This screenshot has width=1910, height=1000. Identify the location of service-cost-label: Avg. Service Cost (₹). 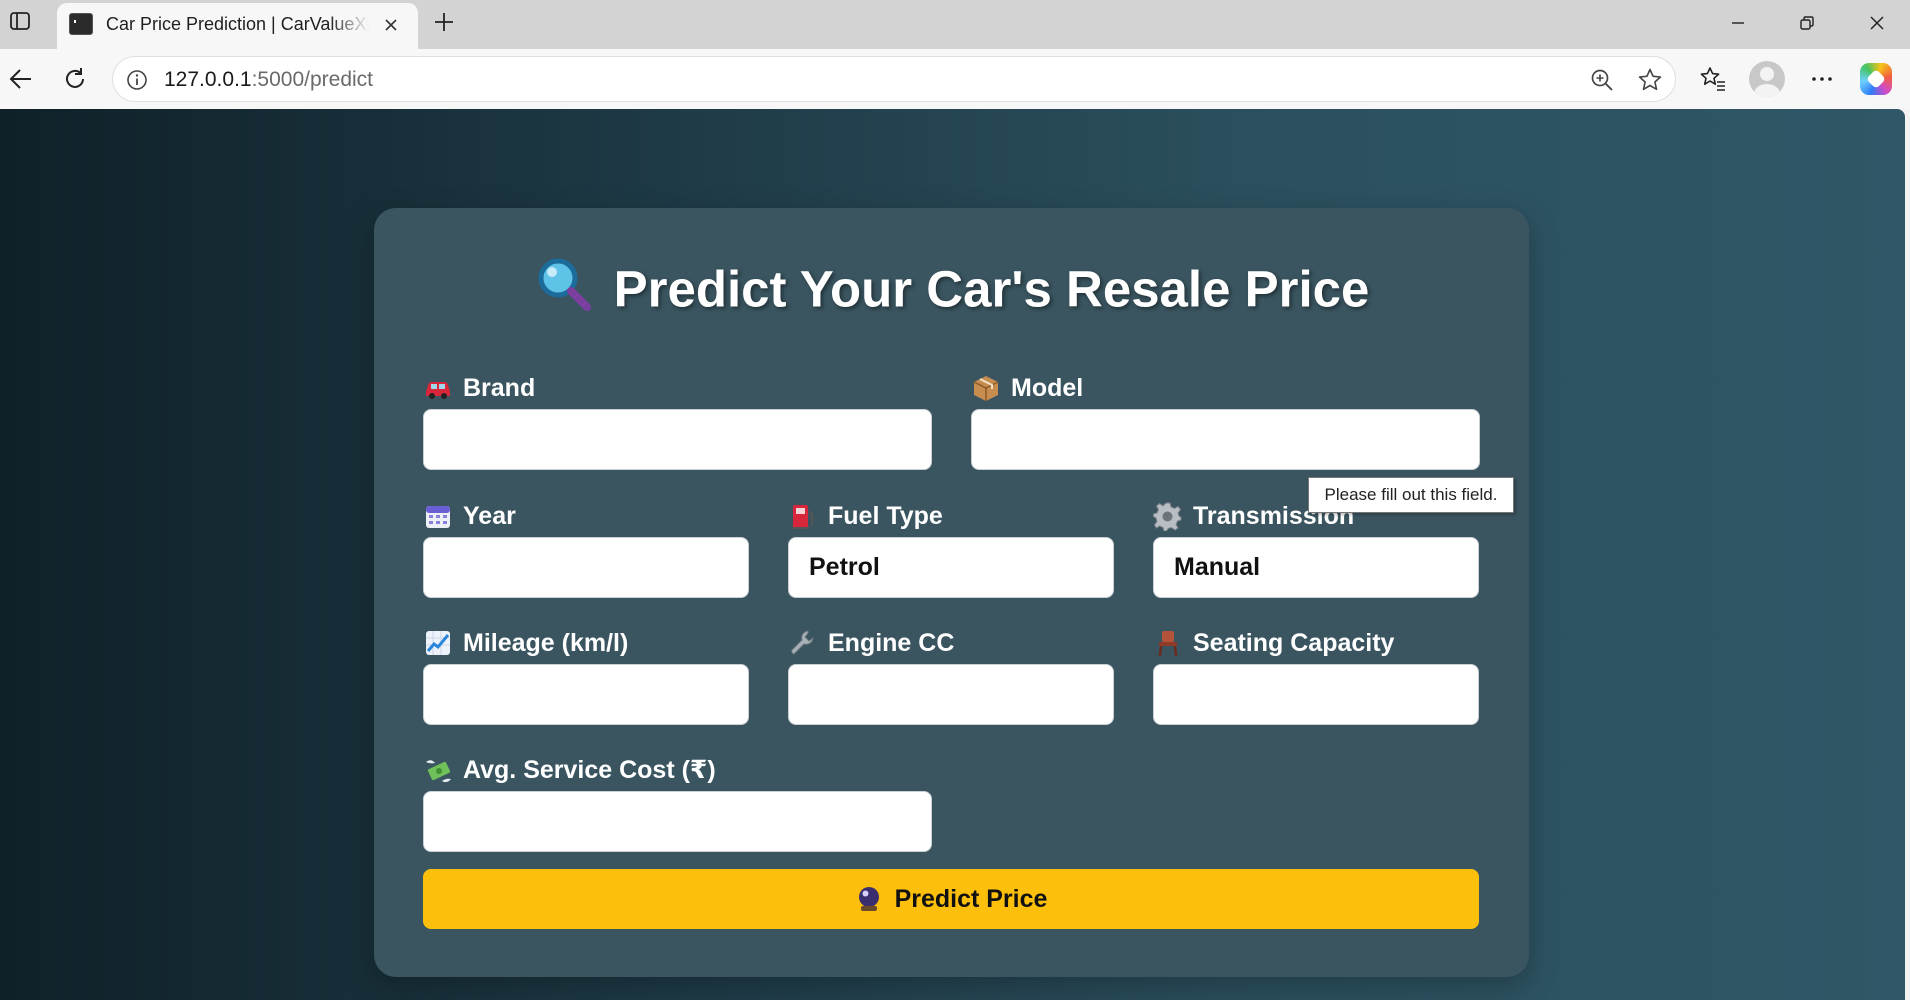
(569, 770).